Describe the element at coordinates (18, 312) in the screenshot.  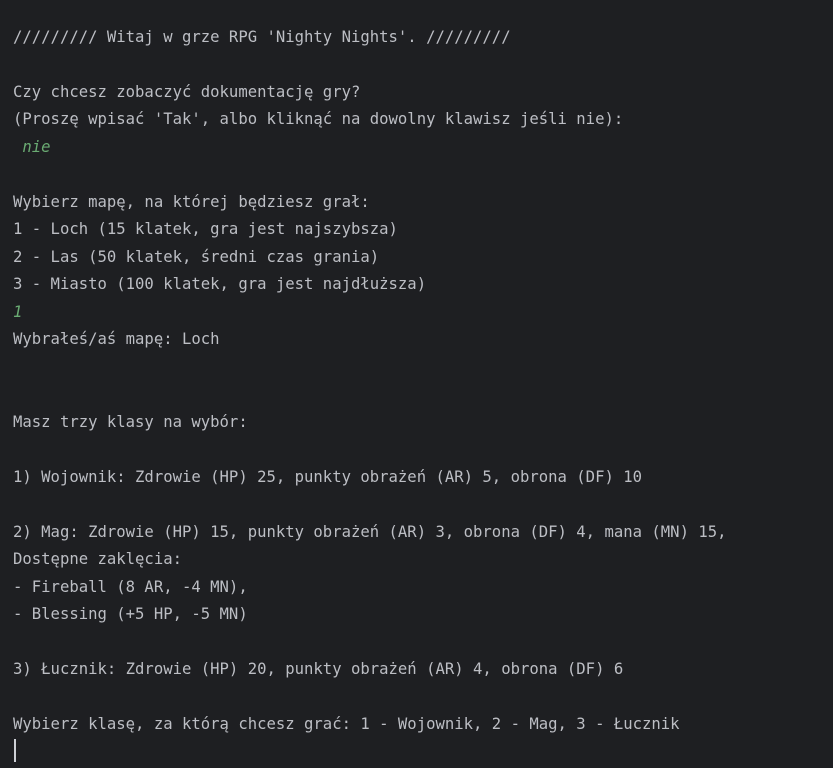
I see `map-user-input: 1` at that location.